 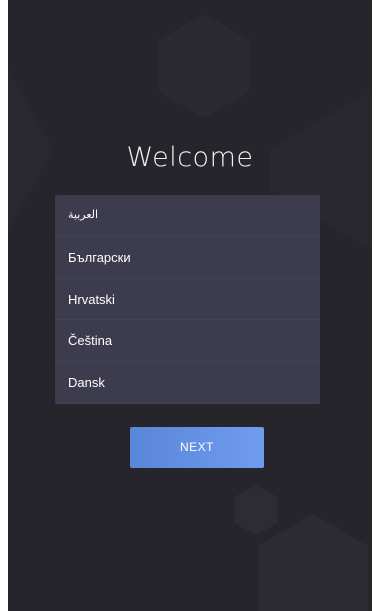 What do you see at coordinates (190, 157) in the screenshot?
I see `welcome-title: Welcome` at bounding box center [190, 157].